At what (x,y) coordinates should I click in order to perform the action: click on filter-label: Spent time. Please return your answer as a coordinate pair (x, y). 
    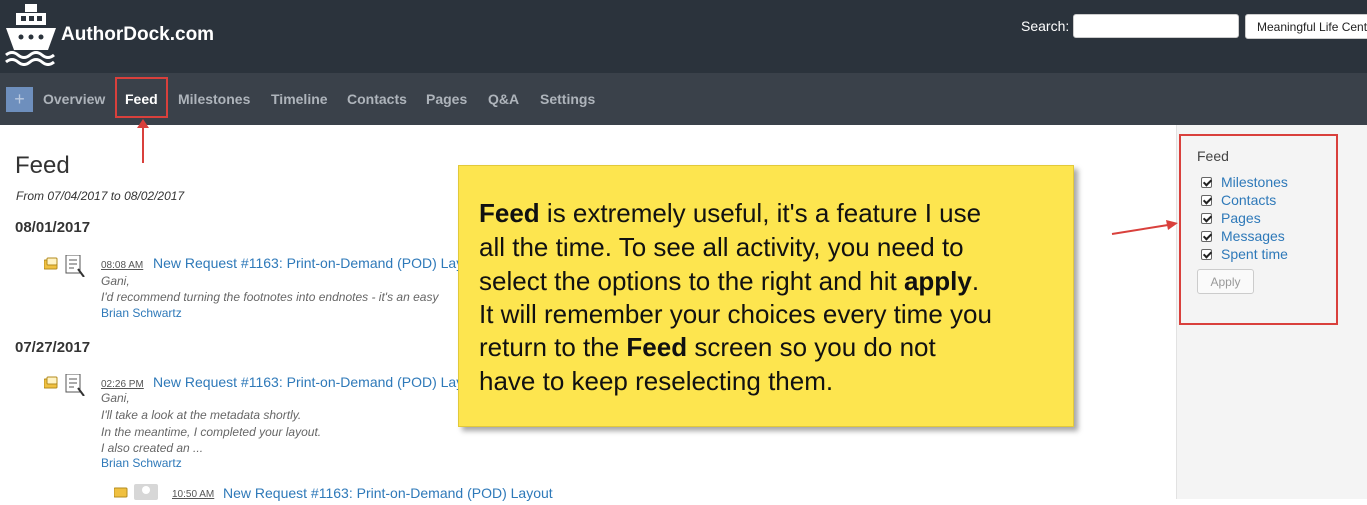
    Looking at the image, I should click on (1254, 254).